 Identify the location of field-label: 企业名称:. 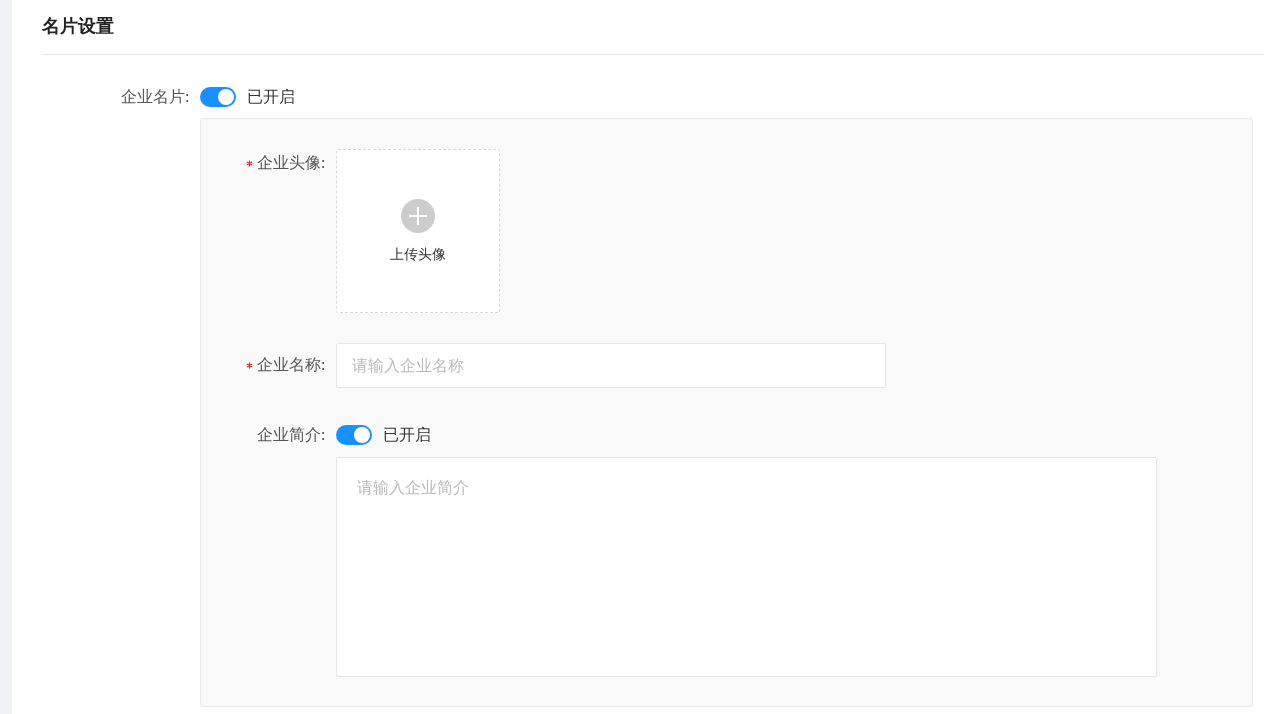
(291, 365).